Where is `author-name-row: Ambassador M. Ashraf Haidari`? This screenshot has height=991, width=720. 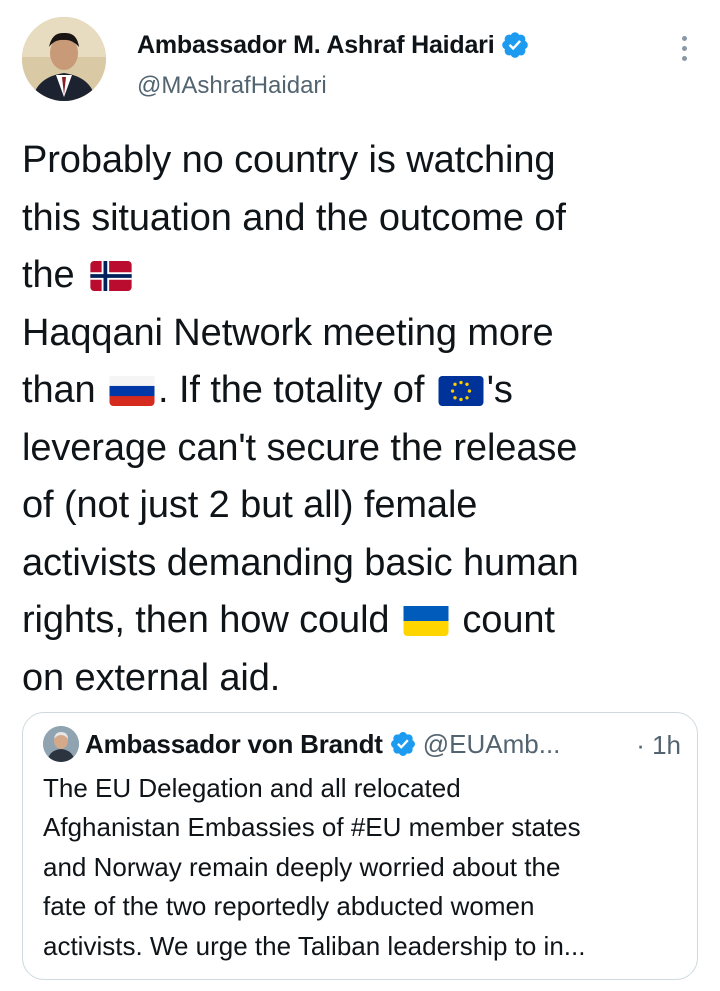
author-name-row: Ambassador M. Ashraf Haidari is located at coordinates (333, 45).